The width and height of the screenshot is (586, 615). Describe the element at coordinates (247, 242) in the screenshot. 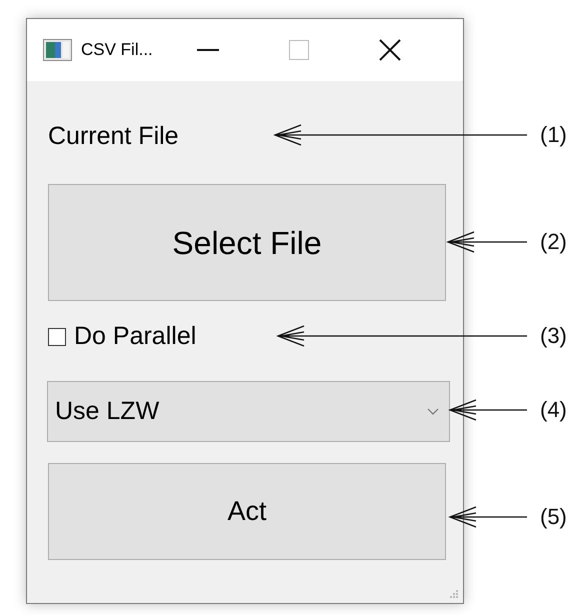

I see `select-file-button: Select File` at that location.